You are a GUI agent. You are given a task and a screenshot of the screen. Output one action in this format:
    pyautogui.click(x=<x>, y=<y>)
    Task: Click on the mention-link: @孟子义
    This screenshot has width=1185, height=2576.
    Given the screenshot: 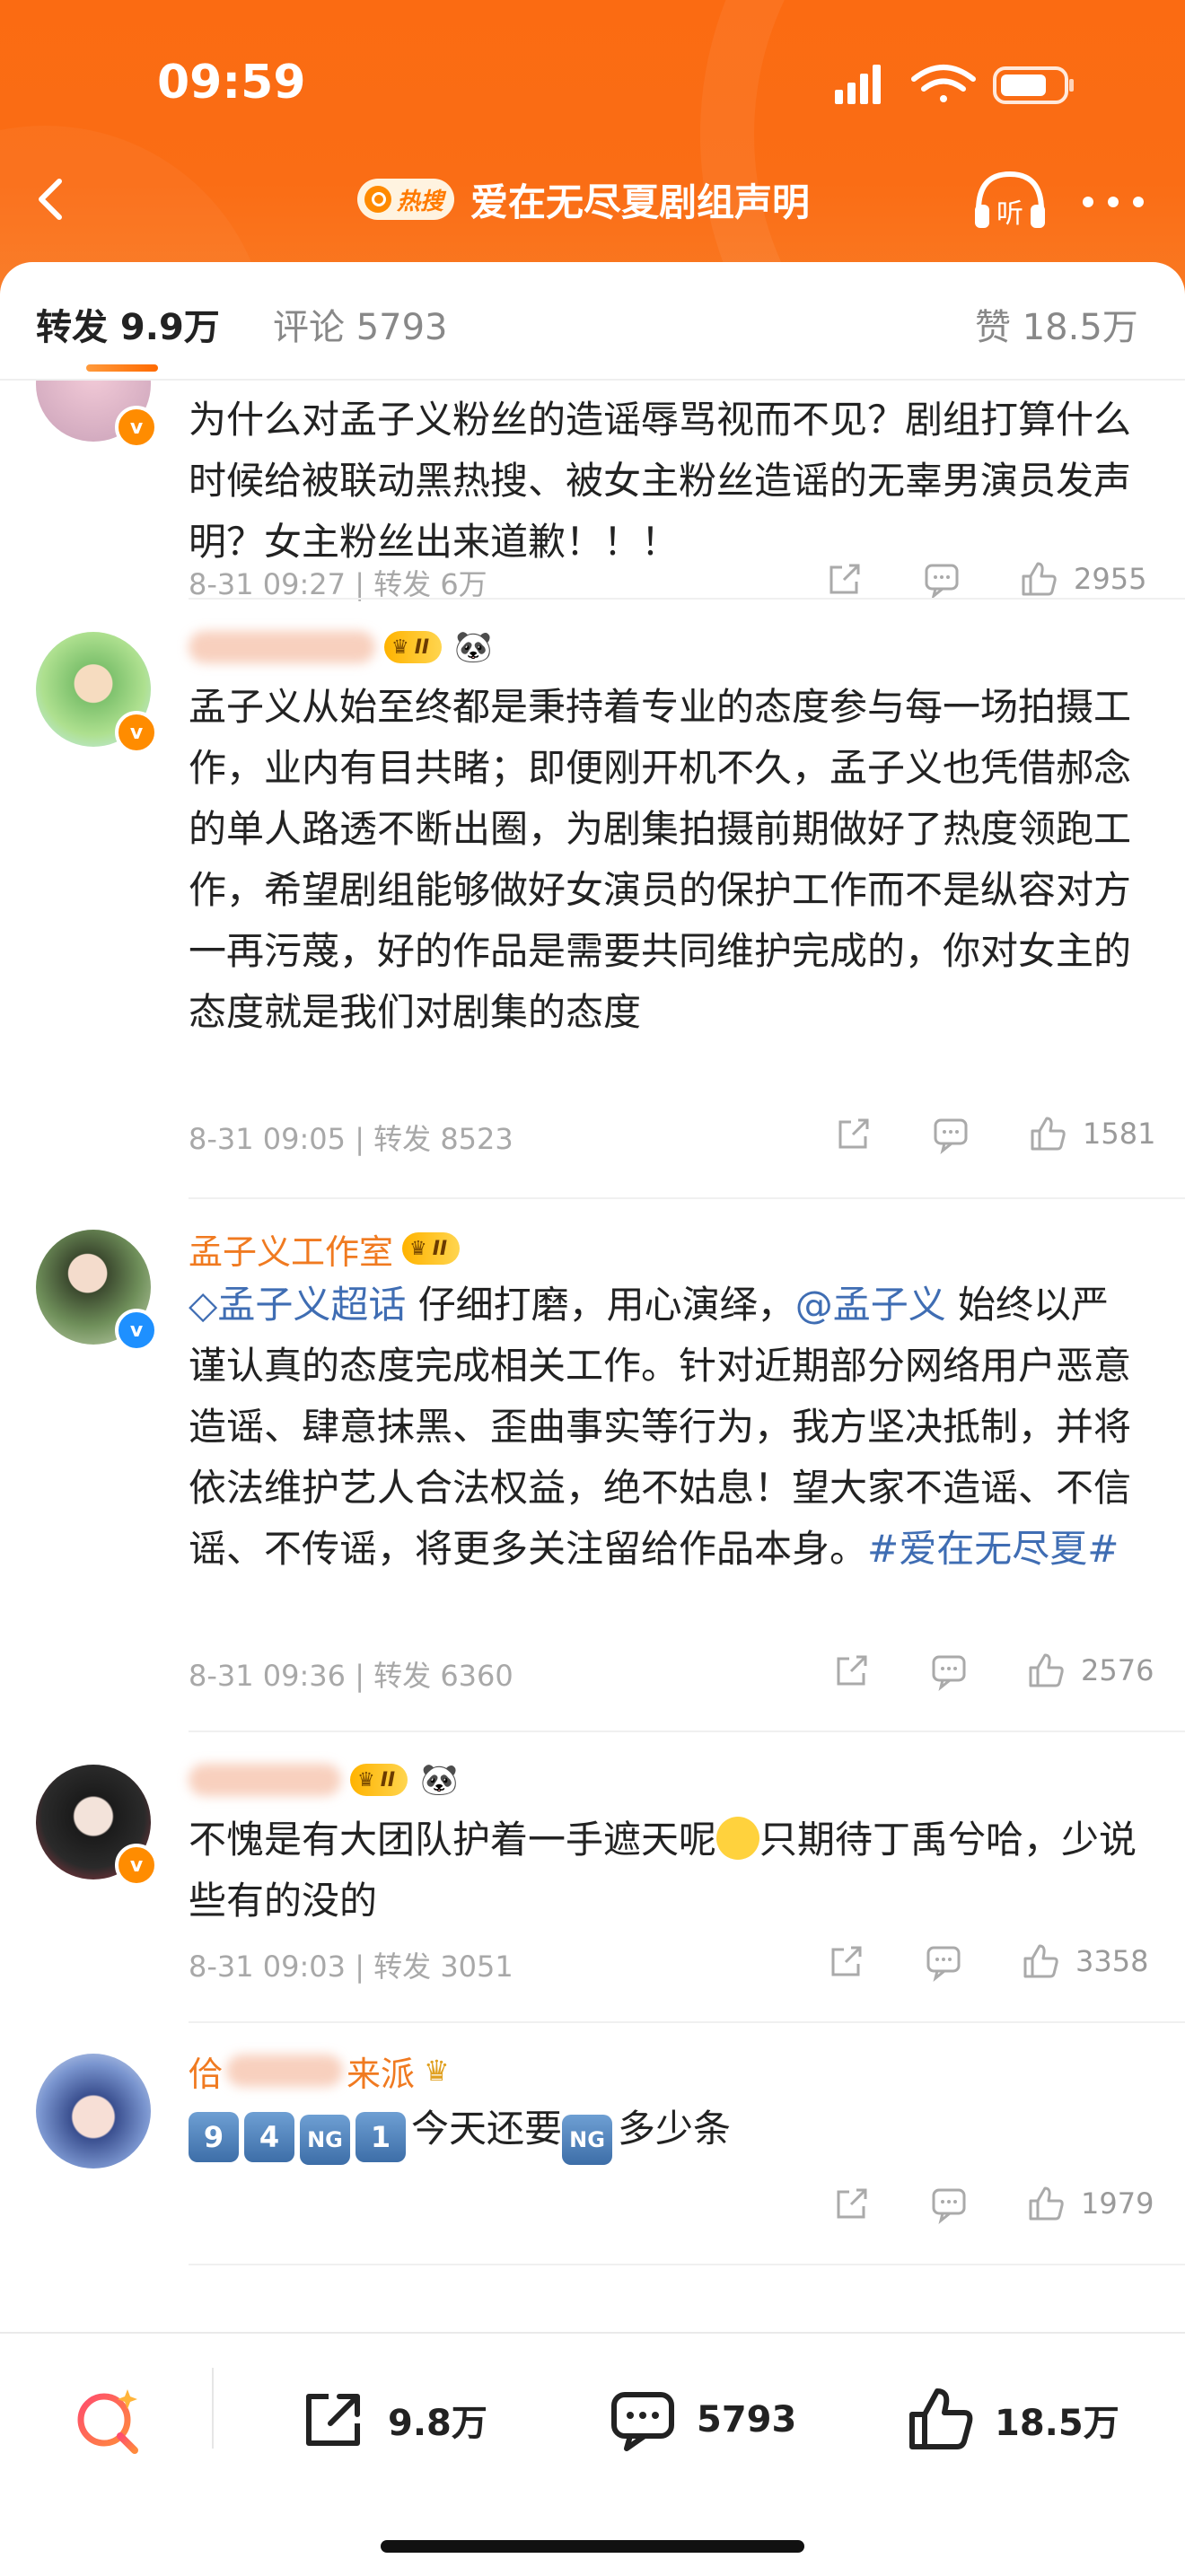 What is the action you would take?
    pyautogui.click(x=870, y=1305)
    